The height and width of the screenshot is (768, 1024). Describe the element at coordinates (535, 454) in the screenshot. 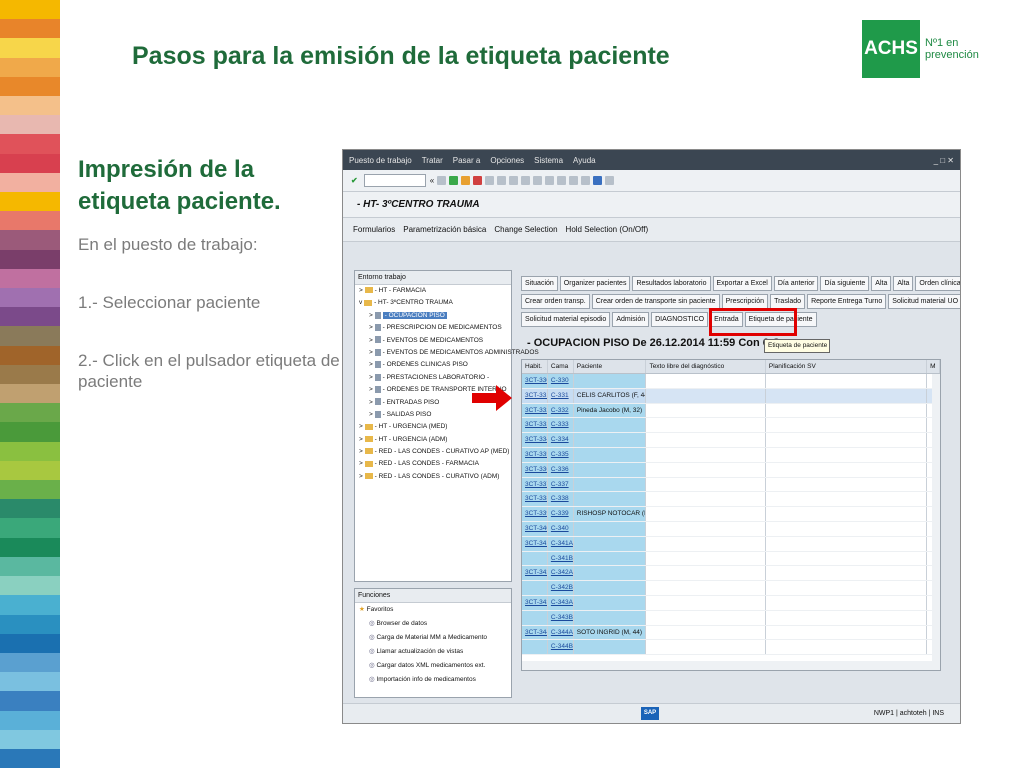

I see `table-cell: 3CT-335` at that location.